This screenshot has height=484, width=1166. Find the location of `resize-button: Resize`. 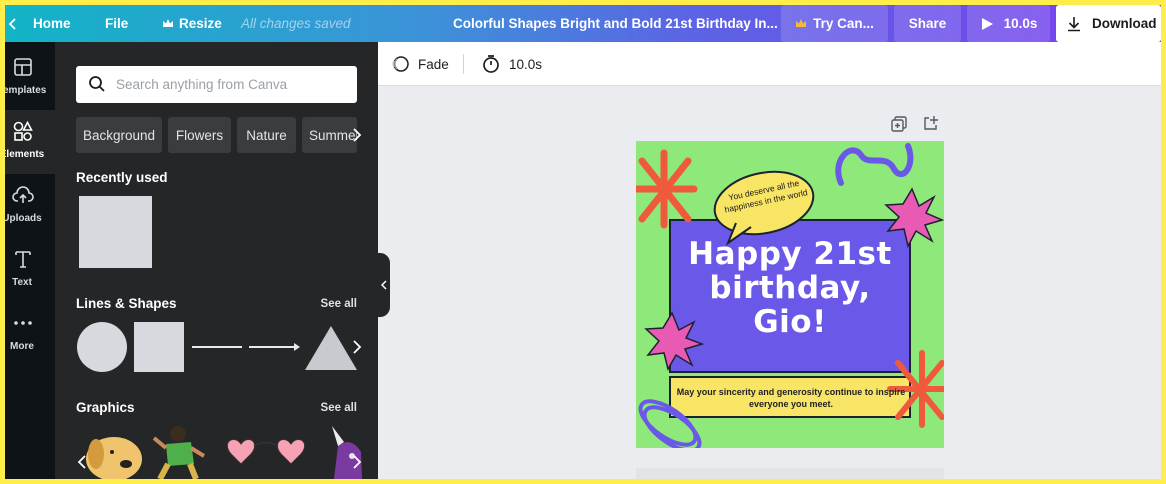

resize-button: Resize is located at coordinates (192, 23).